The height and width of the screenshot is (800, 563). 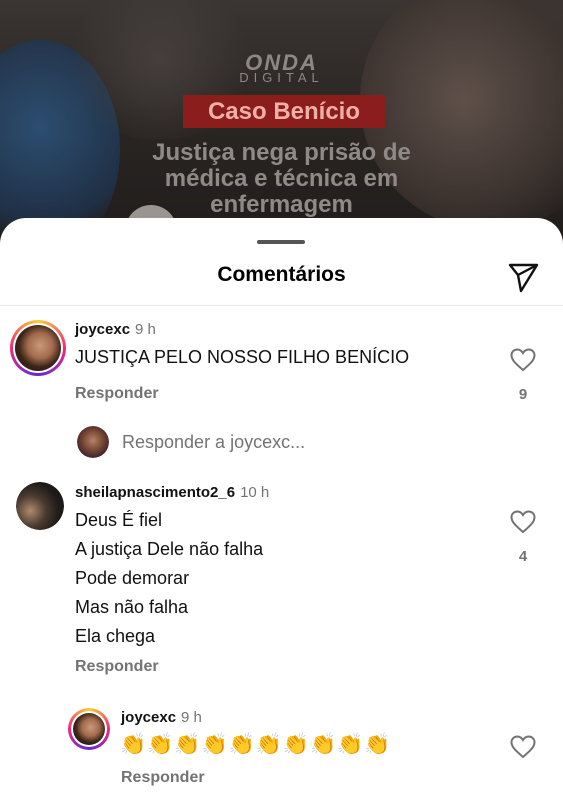 What do you see at coordinates (169, 549) in the screenshot?
I see `comment-line: A justiça Dele não falha` at bounding box center [169, 549].